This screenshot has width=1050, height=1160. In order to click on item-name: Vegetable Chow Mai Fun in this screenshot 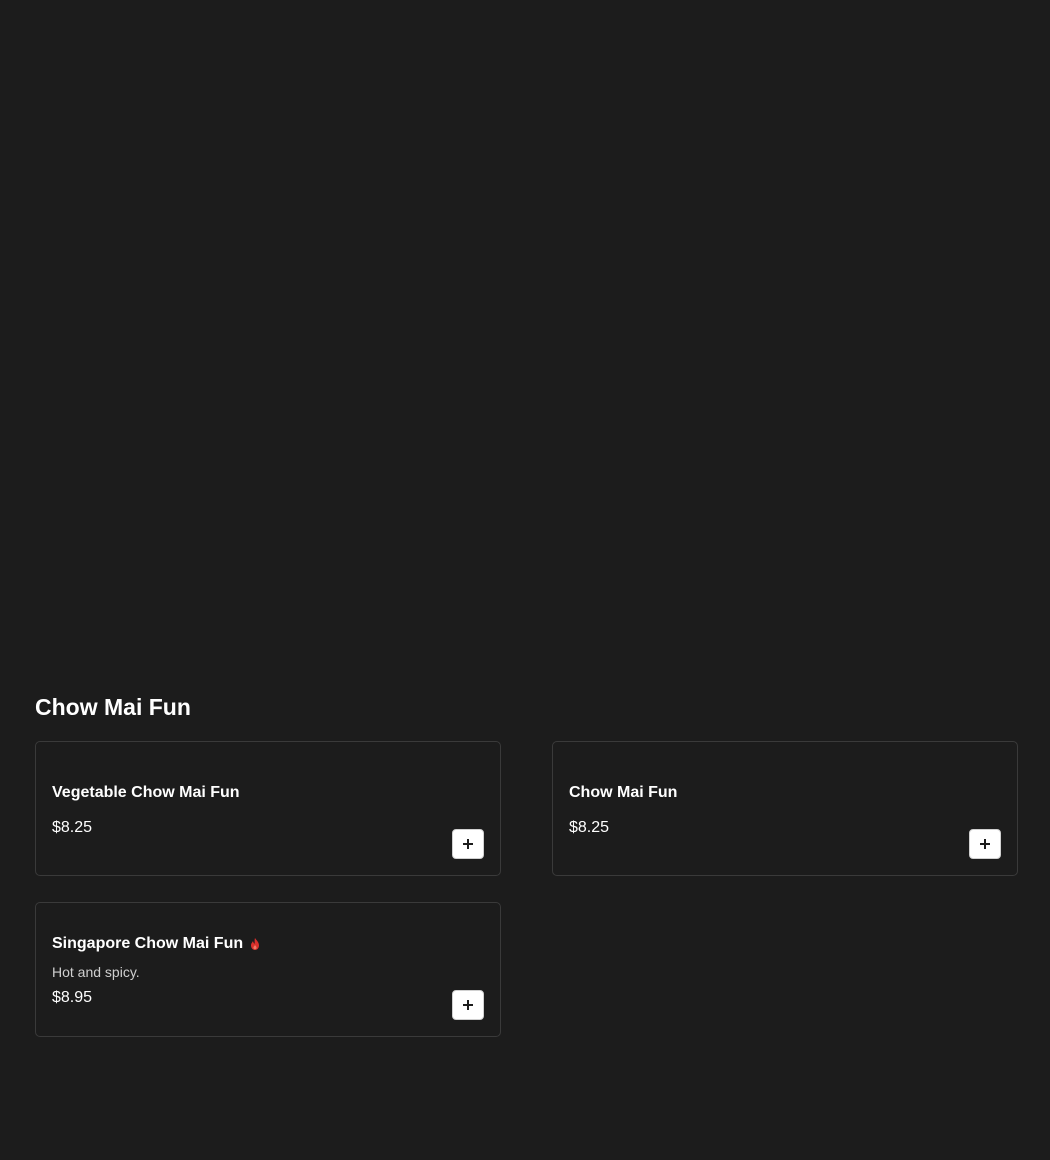, I will do `click(146, 792)`.